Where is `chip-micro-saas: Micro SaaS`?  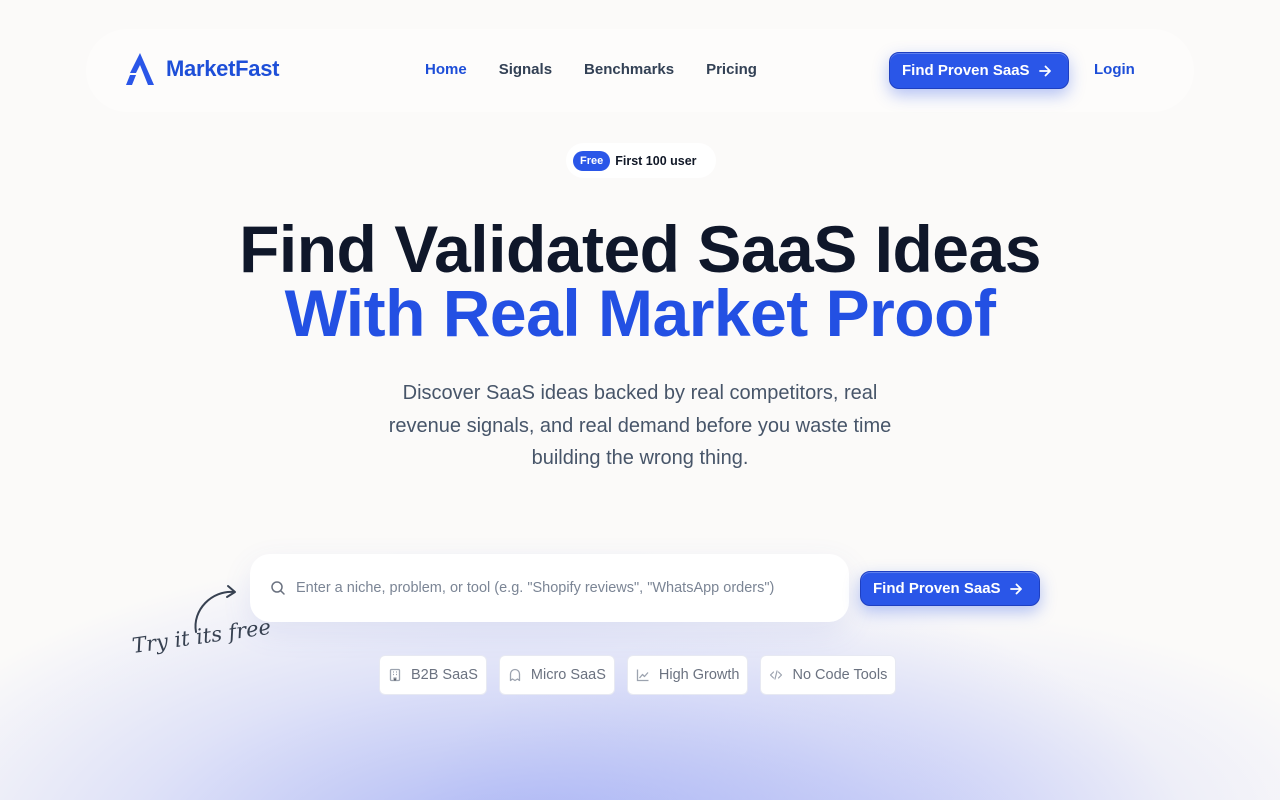 chip-micro-saas: Micro SaaS is located at coordinates (556, 675).